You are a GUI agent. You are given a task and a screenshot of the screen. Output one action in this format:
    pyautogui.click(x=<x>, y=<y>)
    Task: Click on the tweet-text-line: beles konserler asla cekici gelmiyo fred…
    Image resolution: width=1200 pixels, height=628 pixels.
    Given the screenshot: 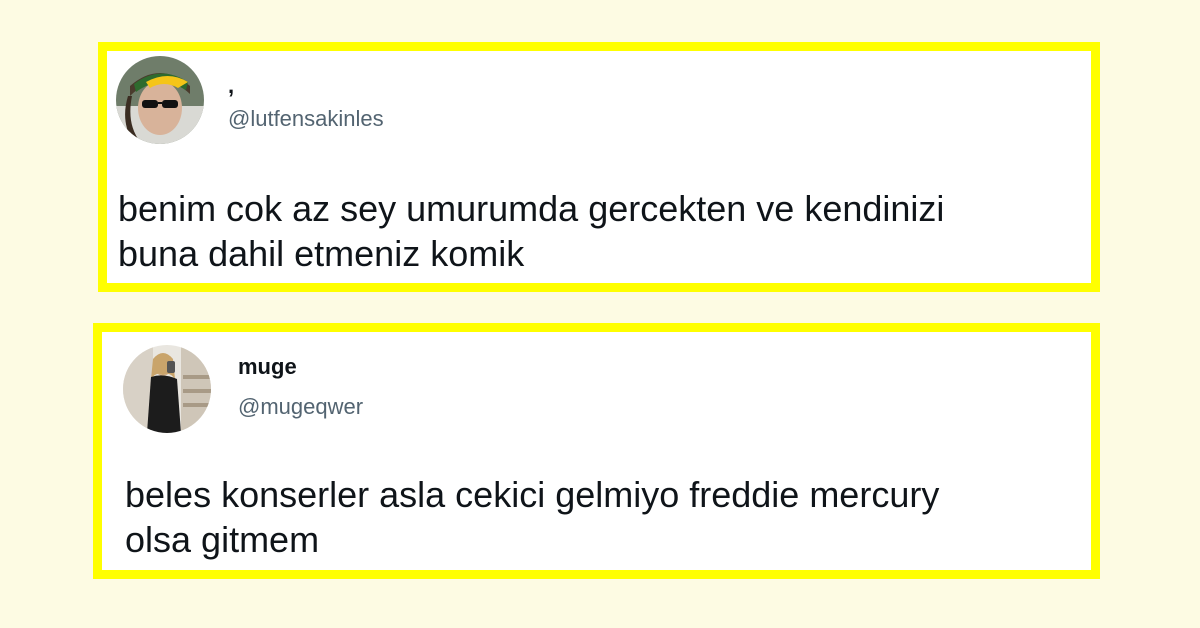 What is the action you would take?
    pyautogui.click(x=532, y=494)
    